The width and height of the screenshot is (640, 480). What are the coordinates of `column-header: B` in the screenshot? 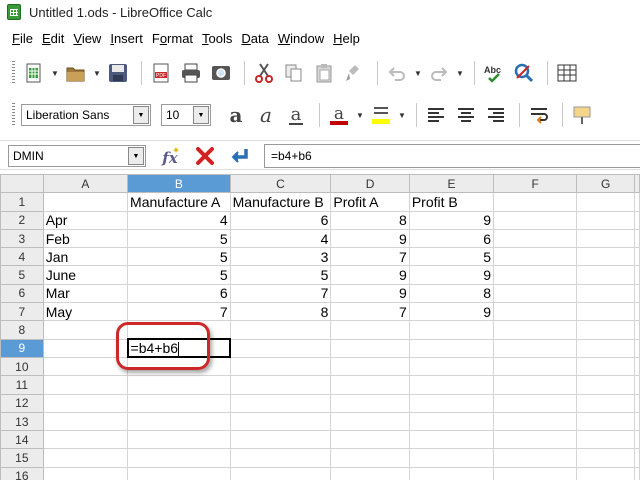 It's located at (179, 184).